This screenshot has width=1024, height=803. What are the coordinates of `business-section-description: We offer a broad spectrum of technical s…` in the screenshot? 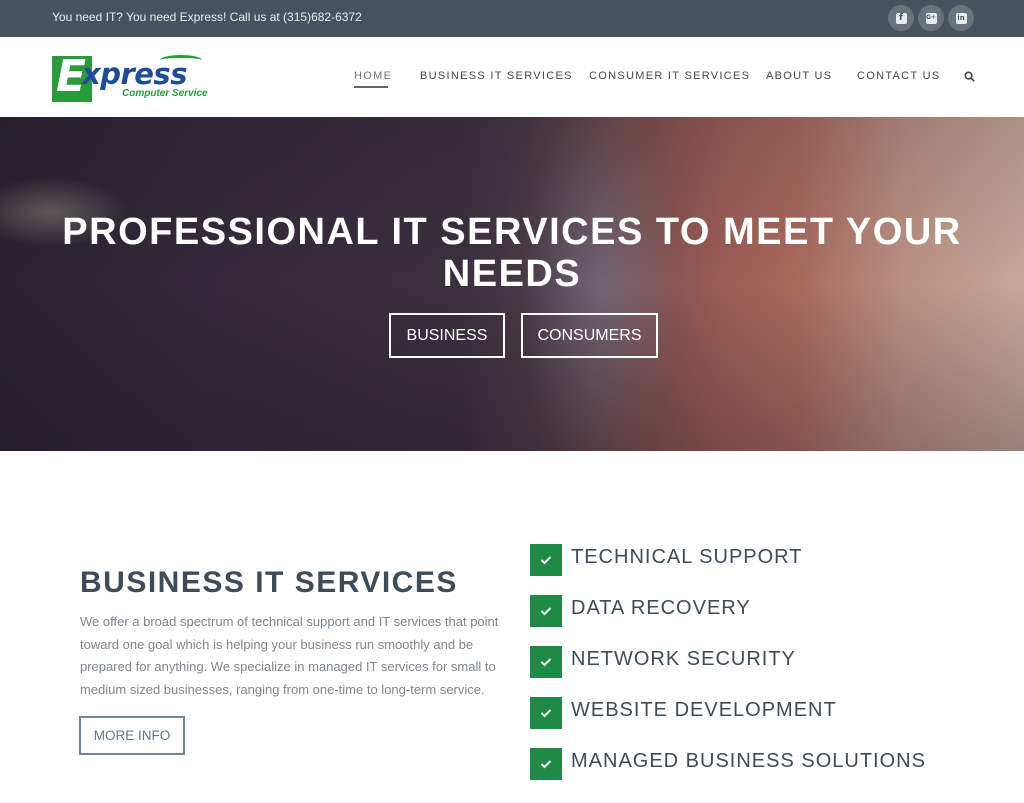 It's located at (289, 655).